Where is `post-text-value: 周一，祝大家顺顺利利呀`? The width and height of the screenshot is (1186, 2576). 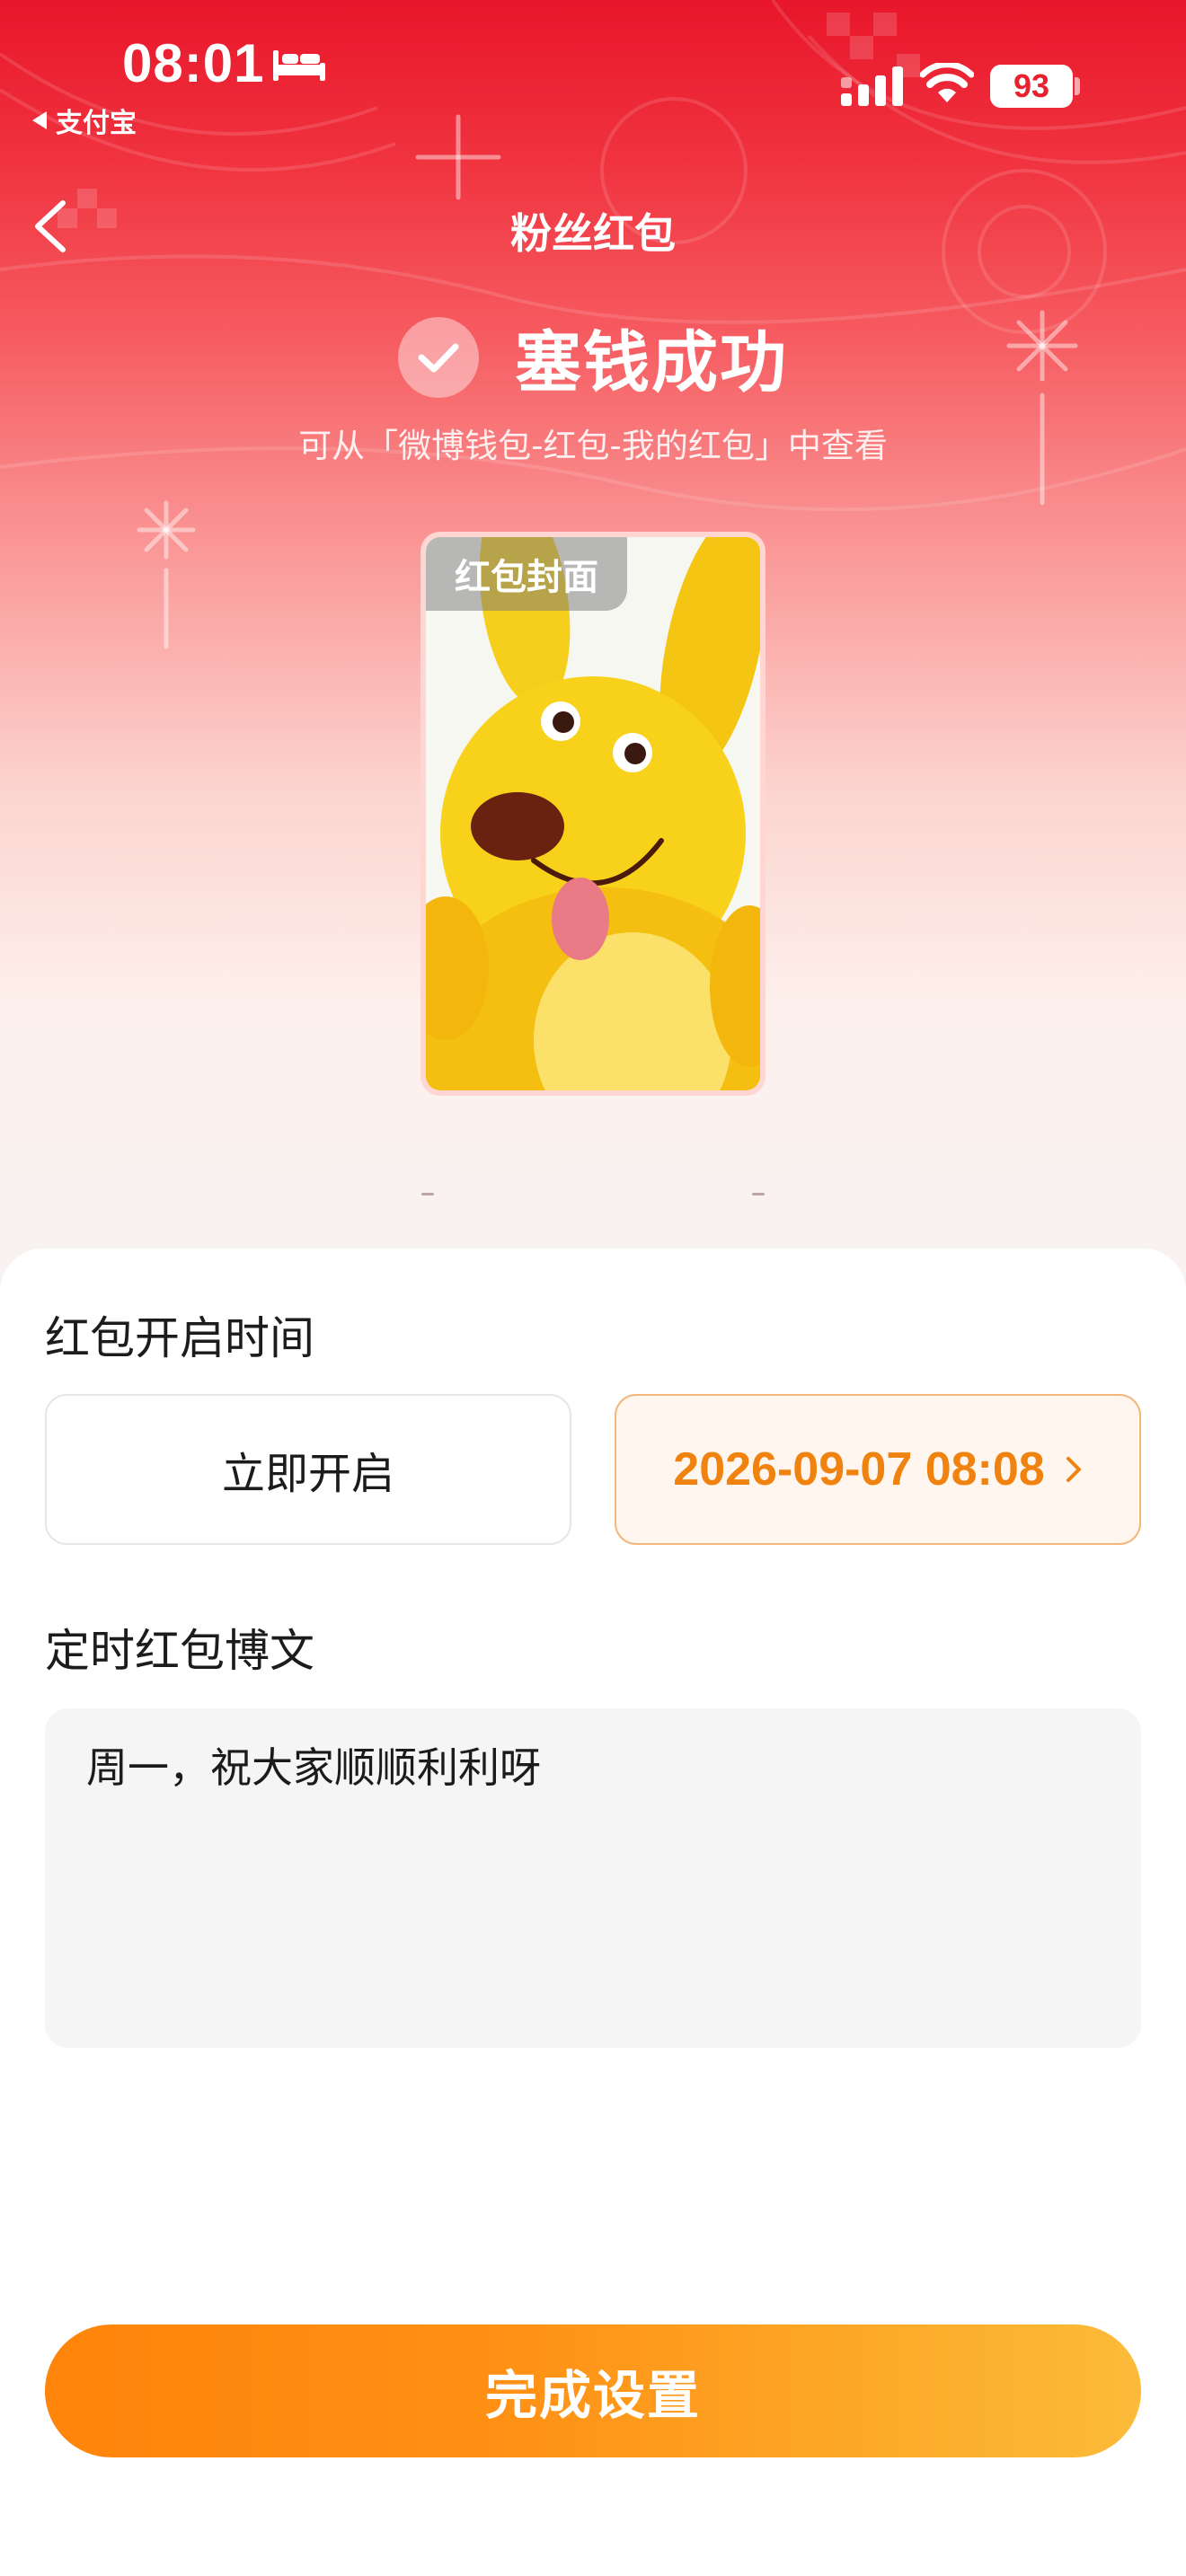 post-text-value: 周一，祝大家顺顺利利呀 is located at coordinates (313, 1767).